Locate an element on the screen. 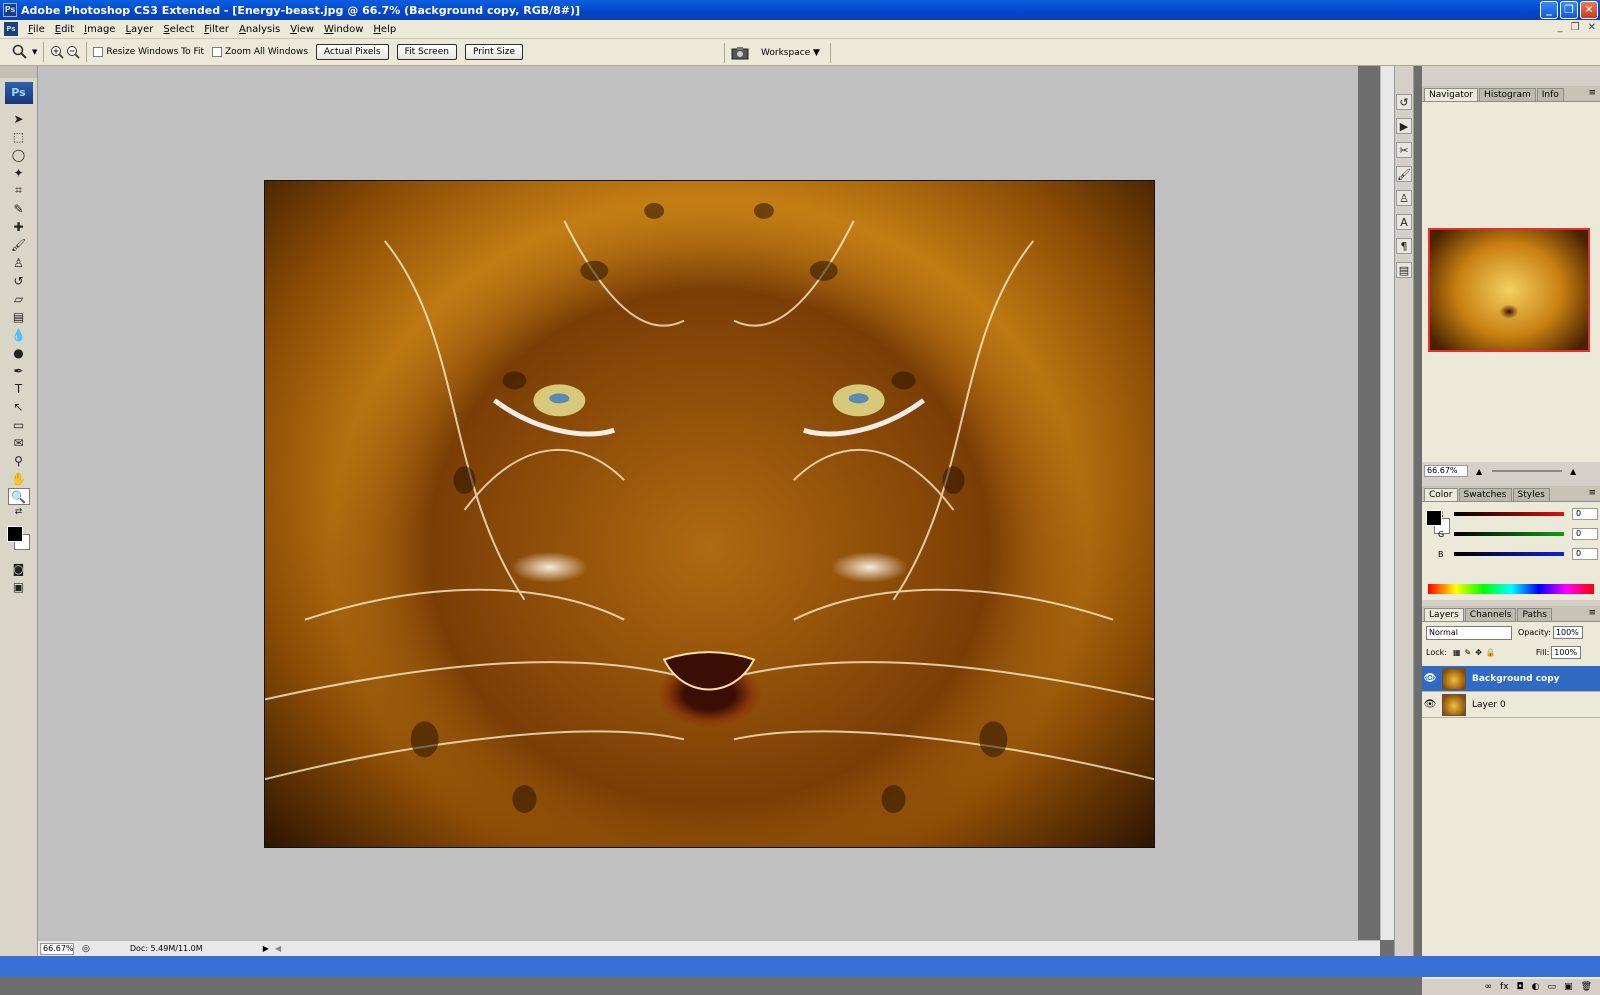 The image size is (1600, 995). add-mask-icon: ◘ is located at coordinates (1520, 987).